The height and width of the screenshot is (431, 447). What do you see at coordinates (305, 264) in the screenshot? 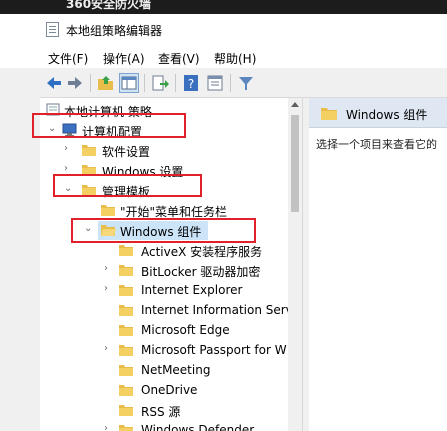
I see `pane-splitter` at bounding box center [305, 264].